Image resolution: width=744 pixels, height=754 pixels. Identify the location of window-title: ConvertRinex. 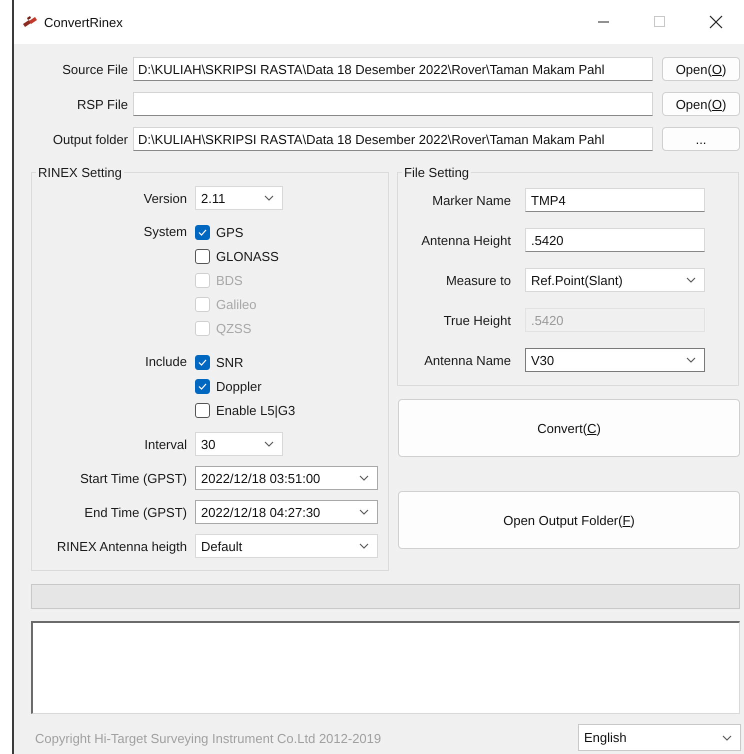
(83, 22).